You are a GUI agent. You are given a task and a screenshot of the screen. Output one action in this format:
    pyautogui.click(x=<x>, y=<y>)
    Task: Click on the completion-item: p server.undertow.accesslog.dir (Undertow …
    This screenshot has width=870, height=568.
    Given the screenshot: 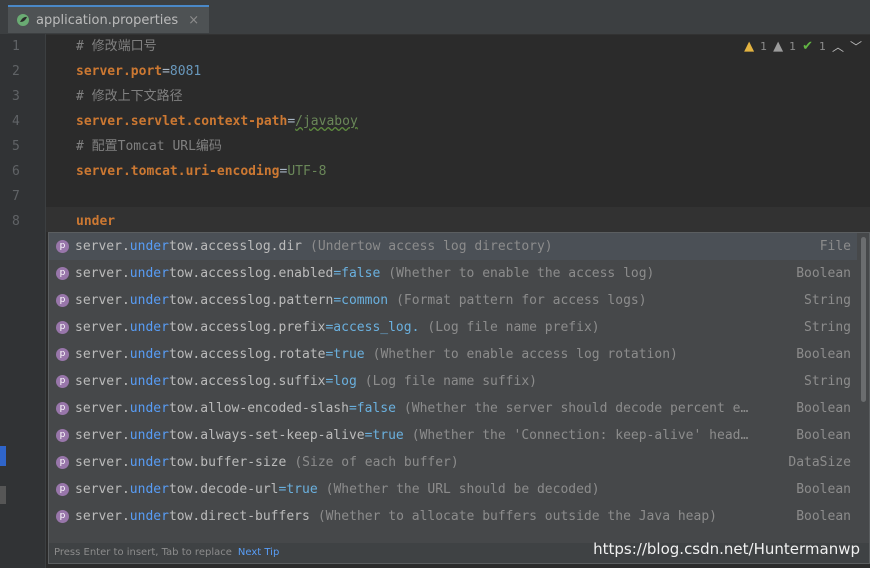 What is the action you would take?
    pyautogui.click(x=453, y=246)
    